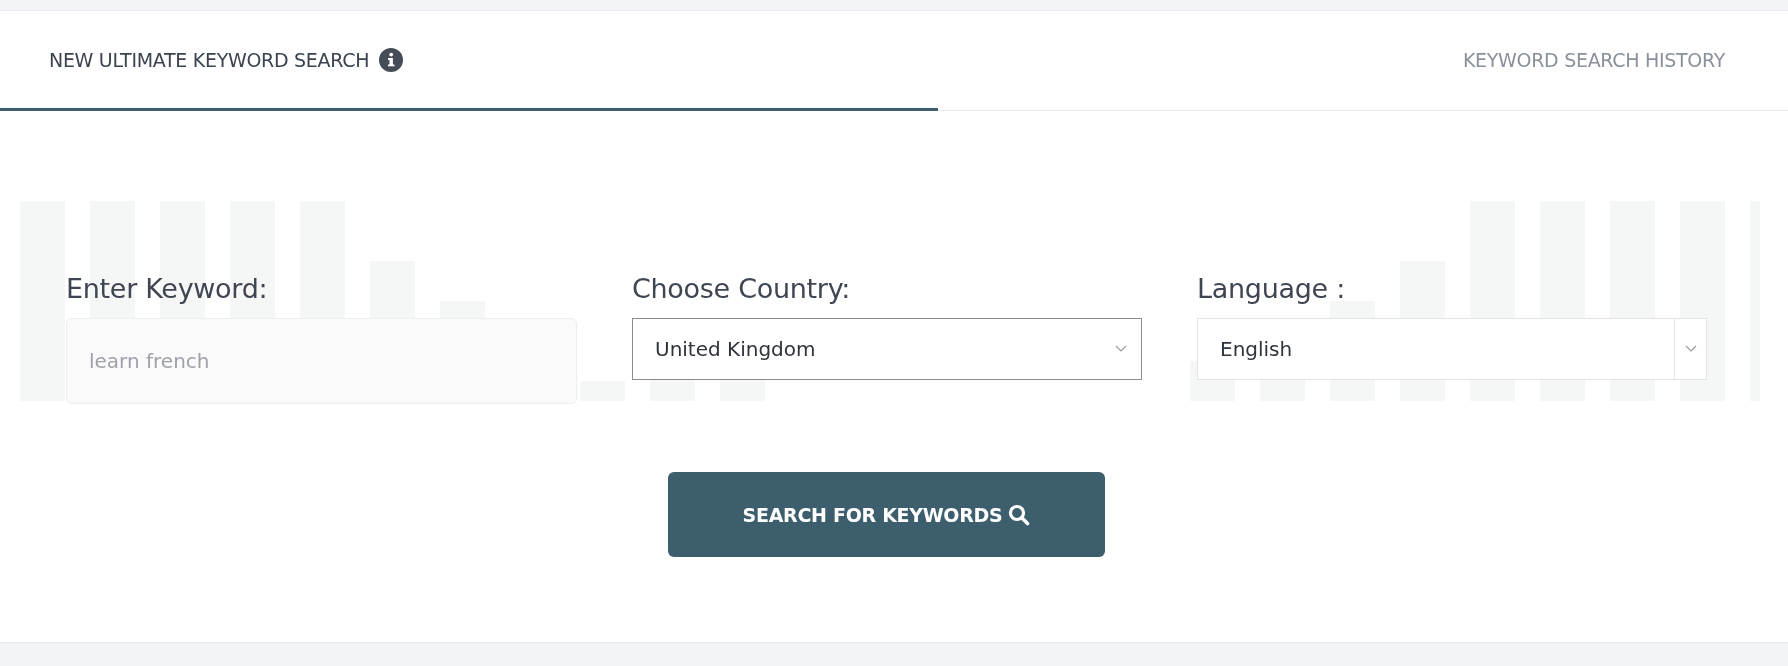 This screenshot has height=666, width=1788. Describe the element at coordinates (391, 59) in the screenshot. I see `info-icon` at that location.